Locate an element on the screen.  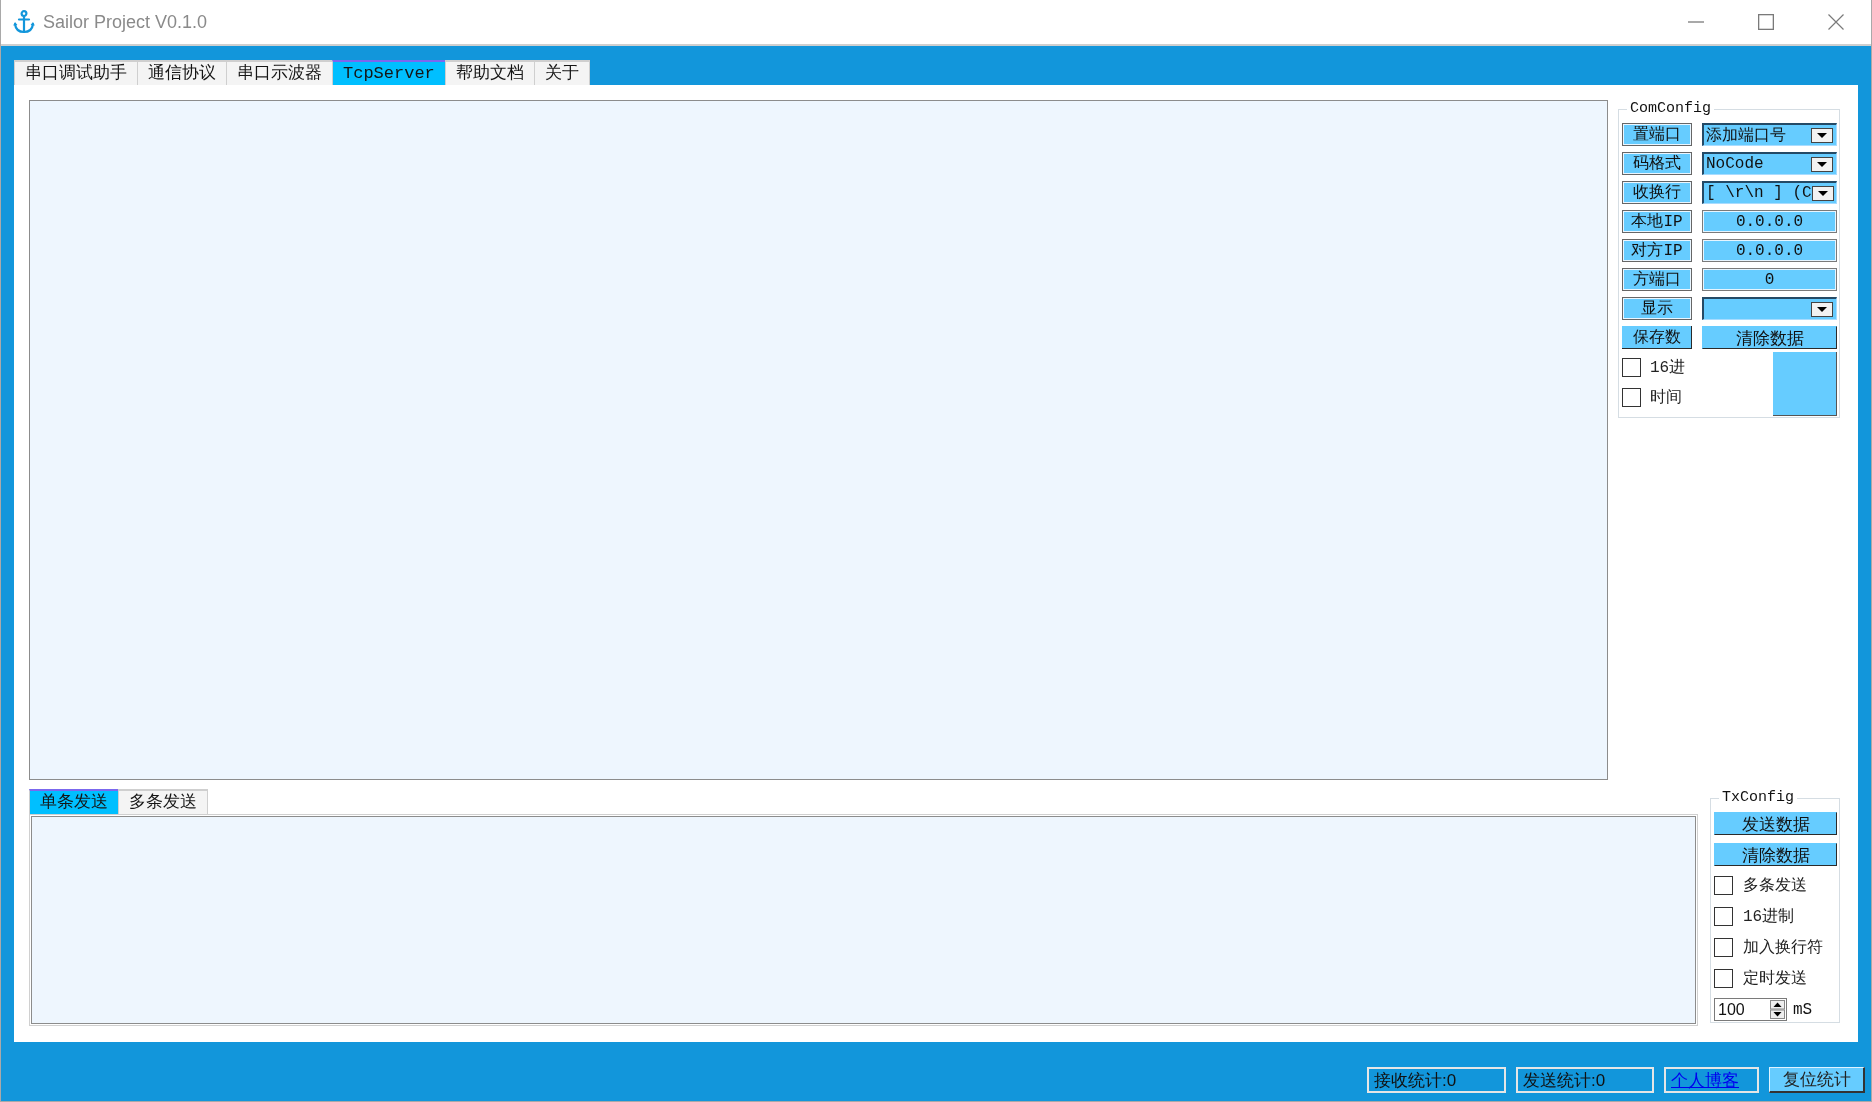
dropdown is located at coordinates (1769, 308).